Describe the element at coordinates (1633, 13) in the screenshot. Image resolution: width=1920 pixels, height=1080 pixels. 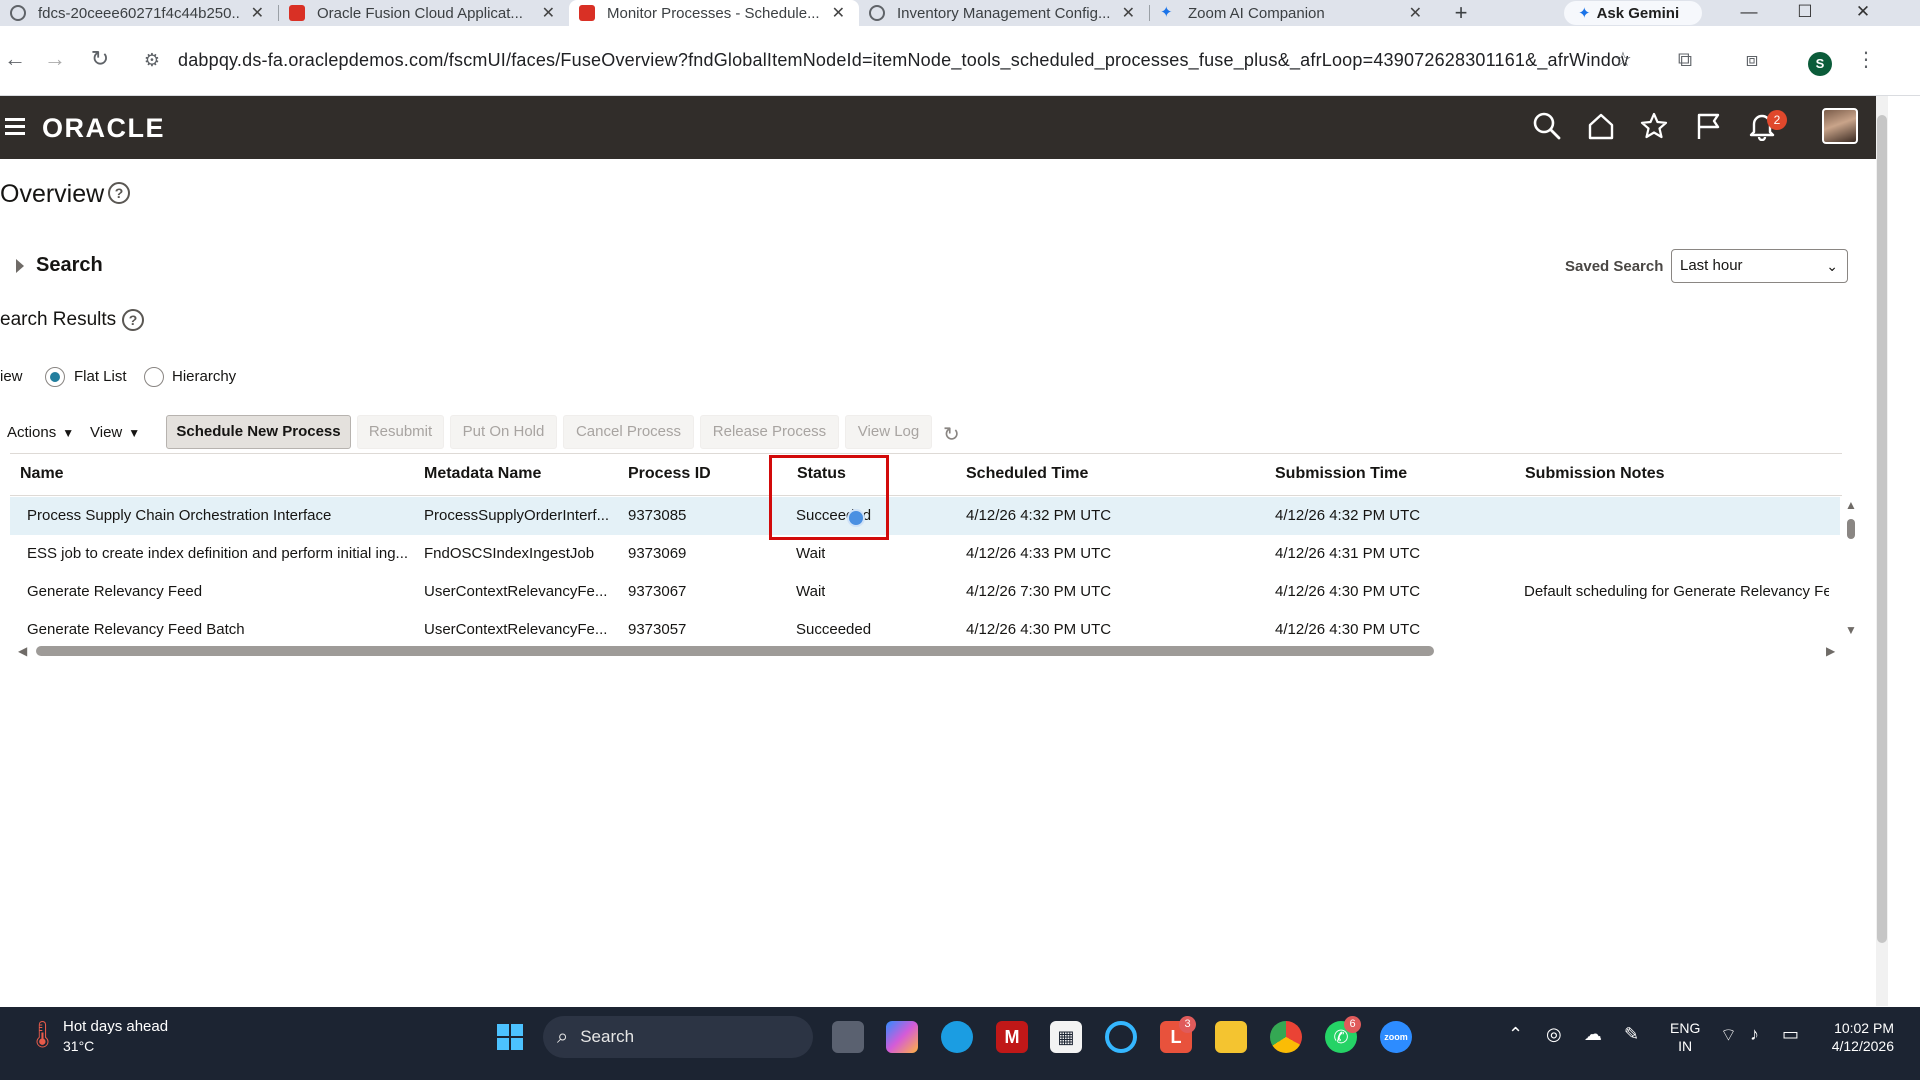
I see `ask-gemini-button: ✦ Ask Gemini` at that location.